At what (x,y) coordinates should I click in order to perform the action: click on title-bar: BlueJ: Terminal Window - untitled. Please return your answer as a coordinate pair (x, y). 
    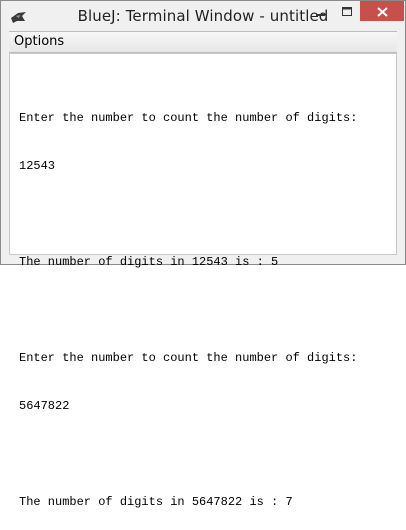
    Looking at the image, I should click on (203, 16).